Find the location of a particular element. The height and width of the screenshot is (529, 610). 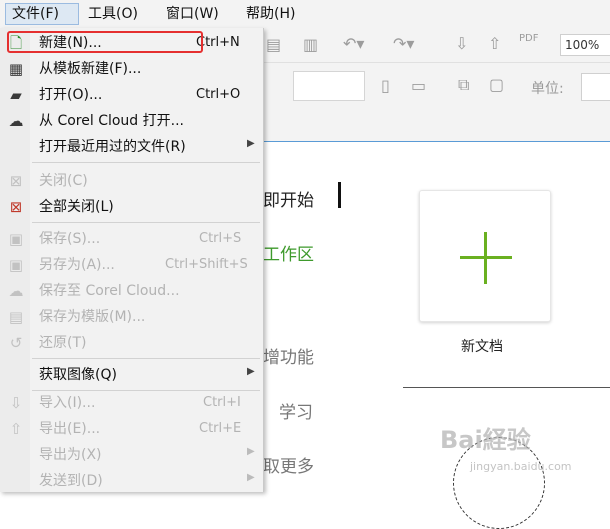

menu-file: 文件(F) is located at coordinates (42, 14).